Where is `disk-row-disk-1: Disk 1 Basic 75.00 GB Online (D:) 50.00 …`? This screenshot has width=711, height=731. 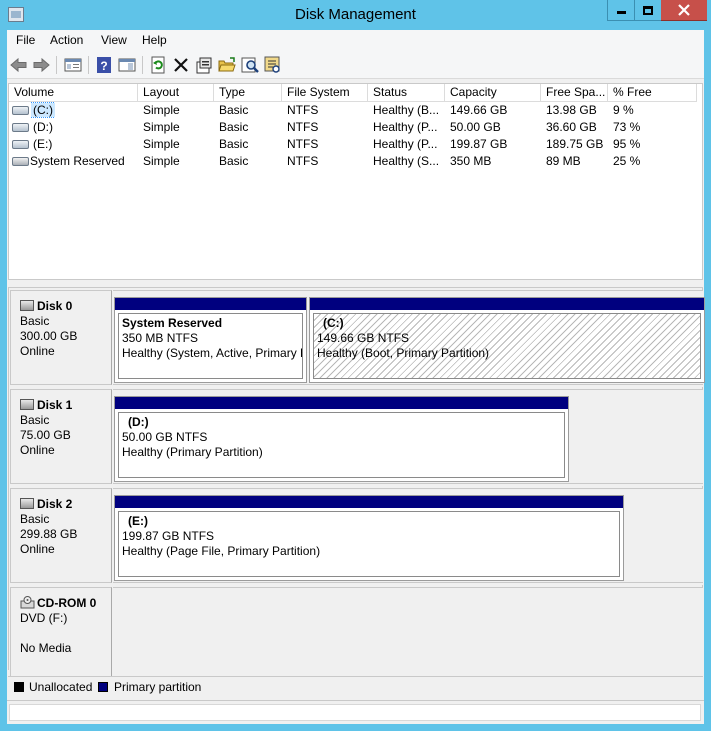 disk-row-disk-1: Disk 1 Basic 75.00 GB Online (D:) 50.00 … is located at coordinates (356, 437).